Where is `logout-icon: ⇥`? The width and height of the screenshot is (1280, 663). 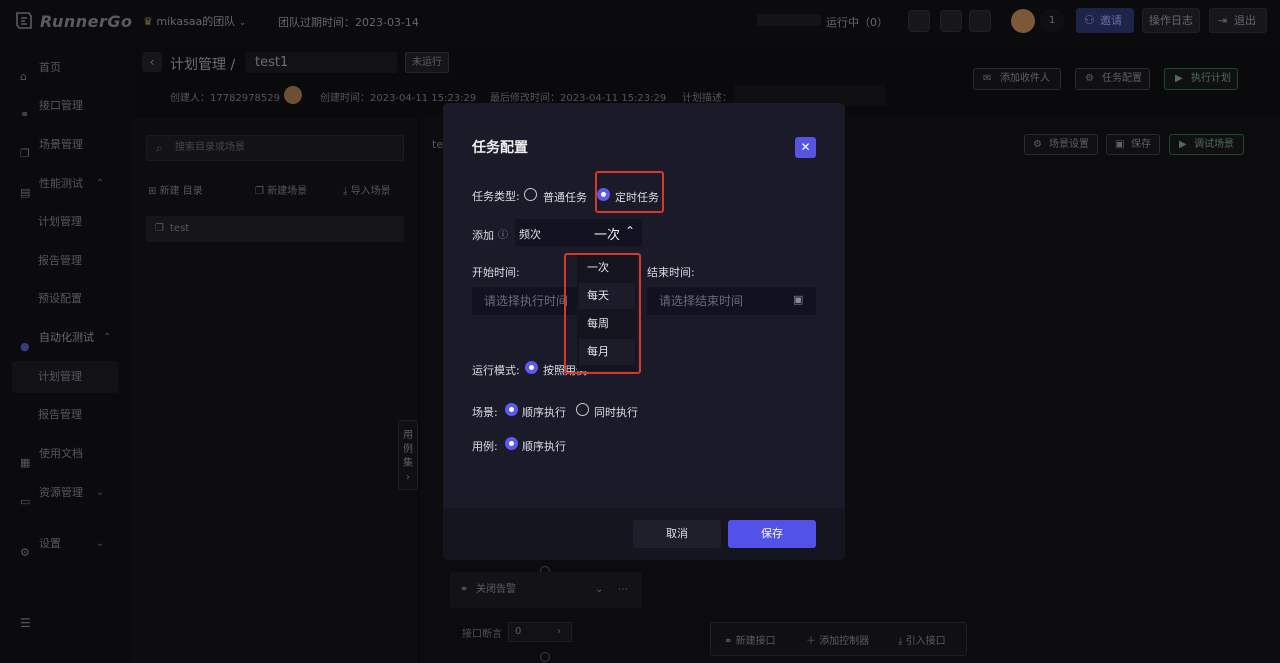
logout-icon: ⇥ is located at coordinates (1223, 20).